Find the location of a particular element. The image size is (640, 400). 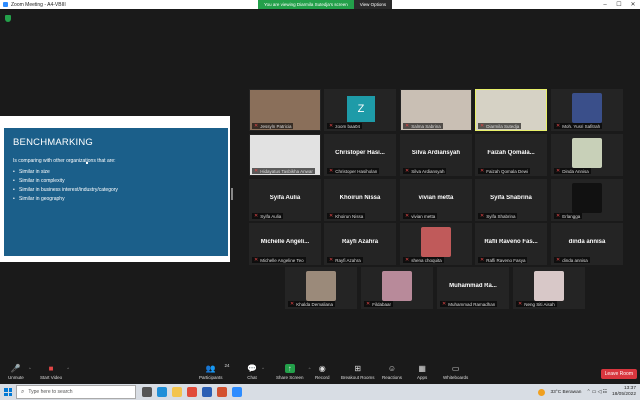

participant-tile: Christoper Hasi... ✕ Christoper Hasiholan is located at coordinates (360, 155).